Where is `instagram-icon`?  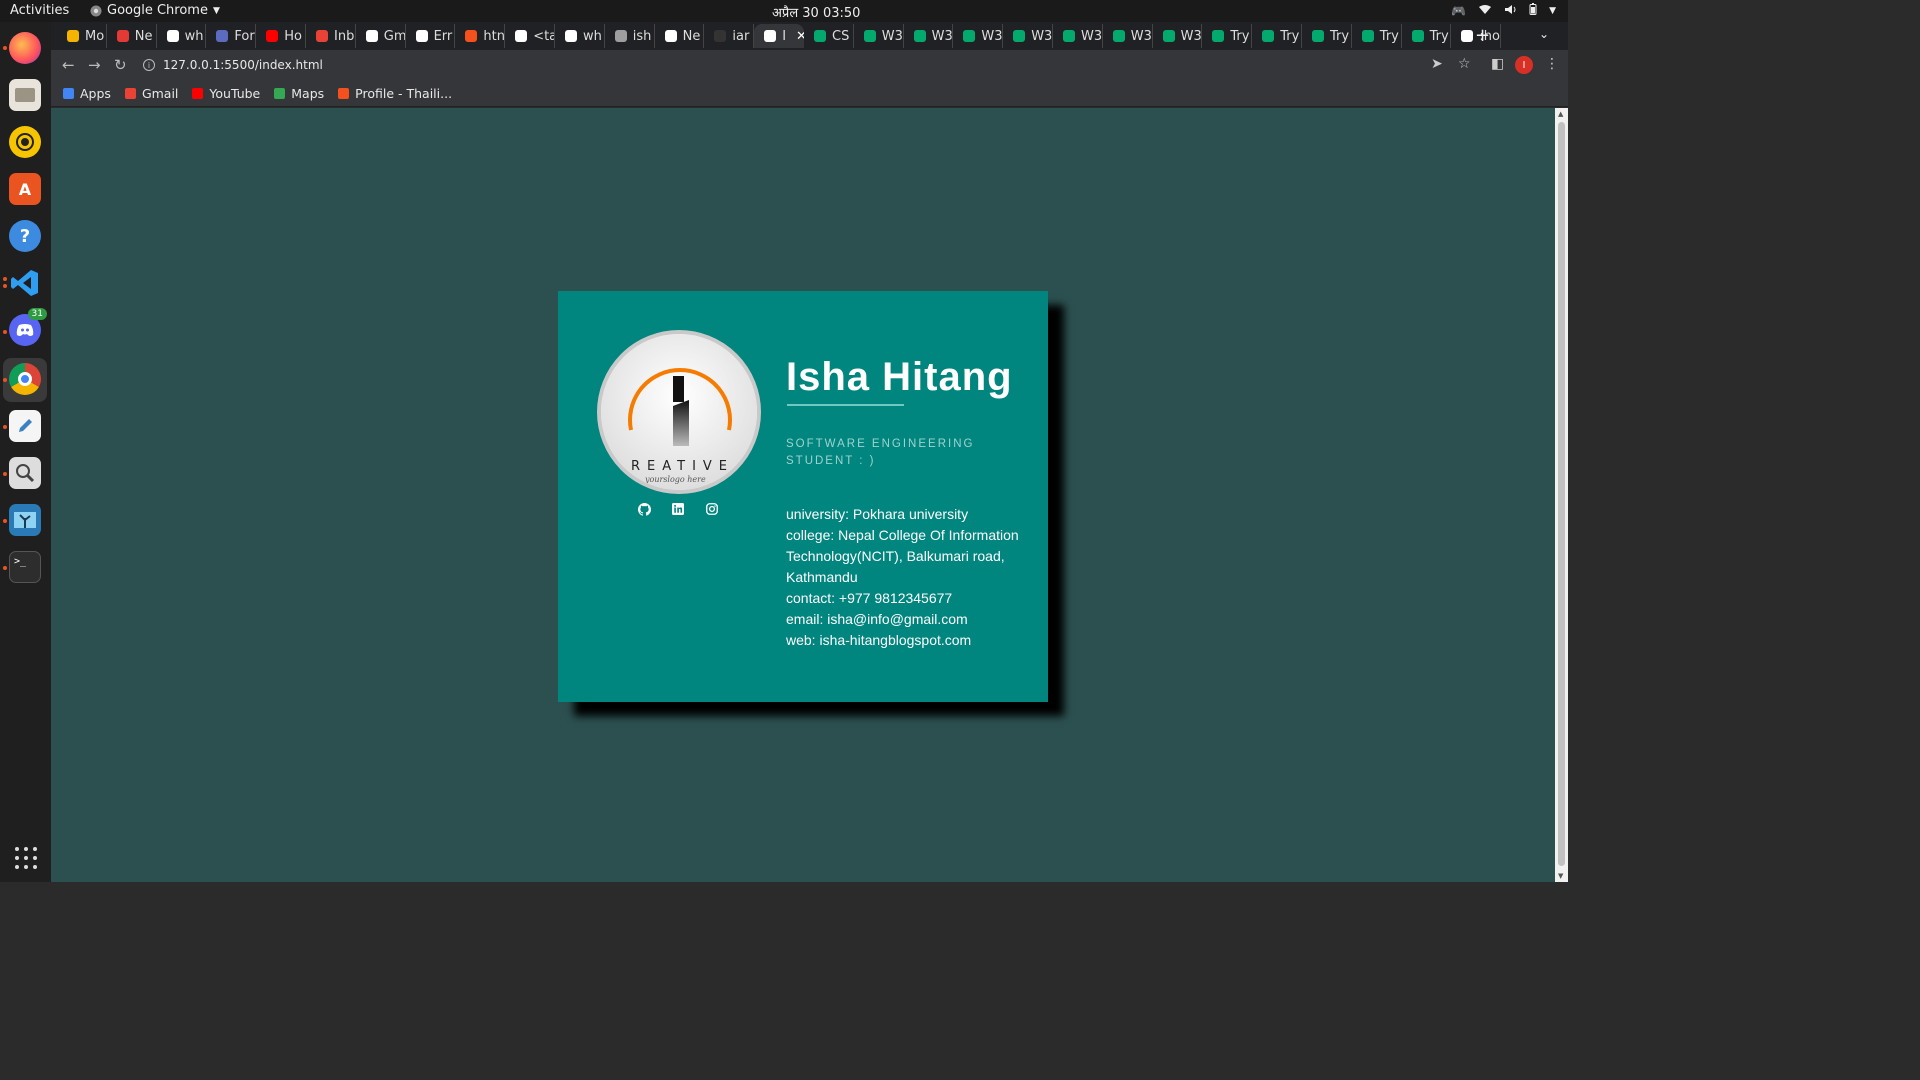
instagram-icon is located at coordinates (712, 509).